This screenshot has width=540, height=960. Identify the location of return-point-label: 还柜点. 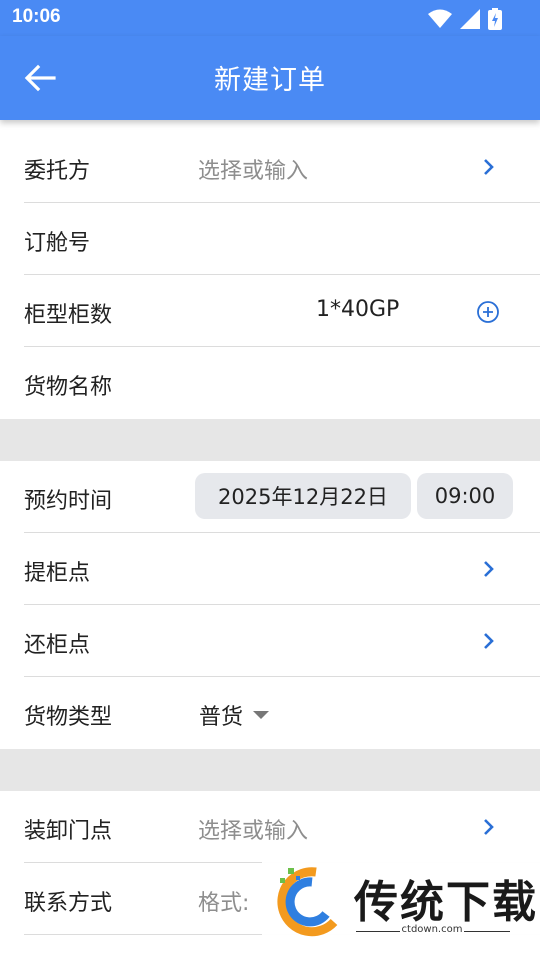
(57, 645).